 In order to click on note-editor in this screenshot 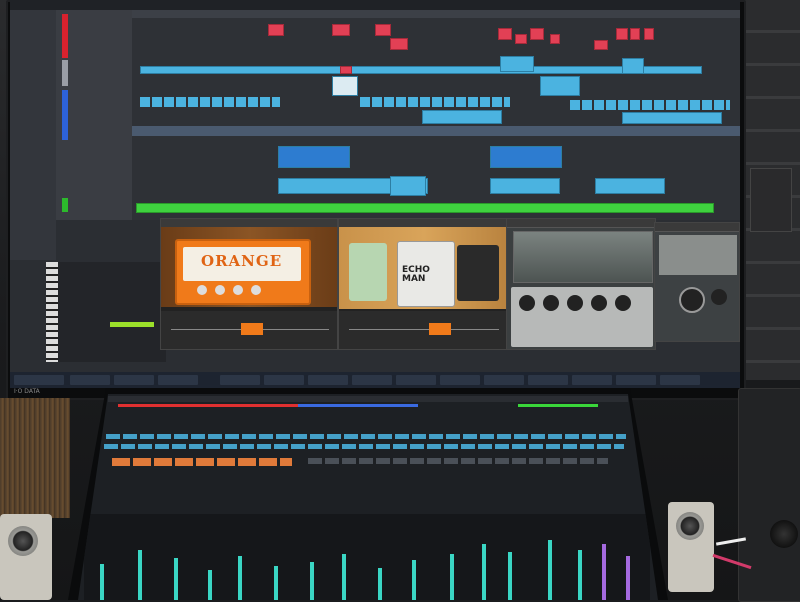, I will do `click(106, 312)`.